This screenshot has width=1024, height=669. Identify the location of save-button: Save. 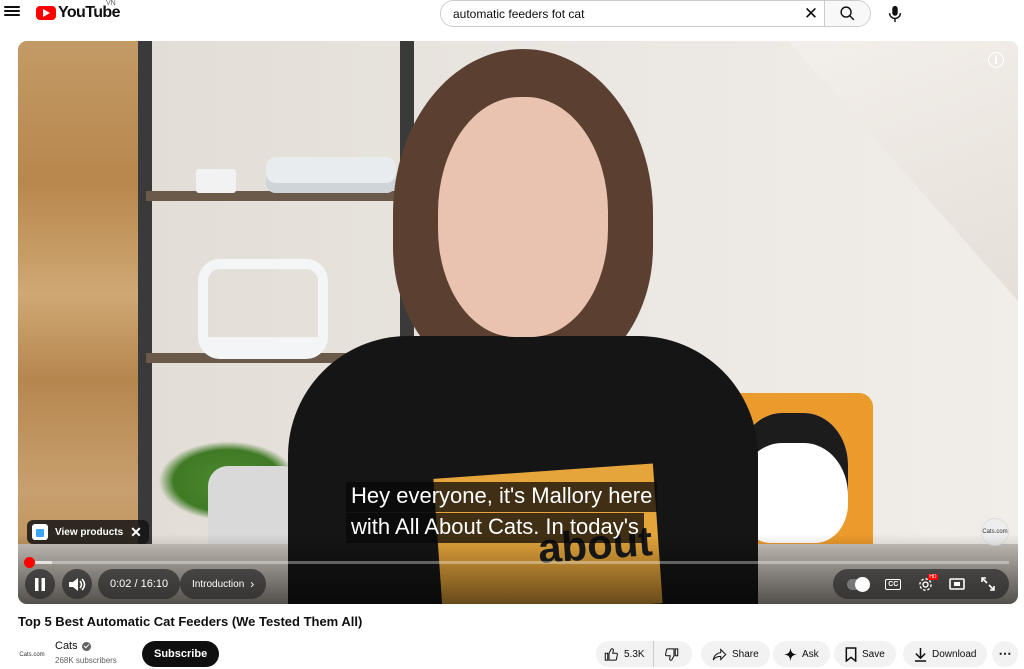
(865, 654).